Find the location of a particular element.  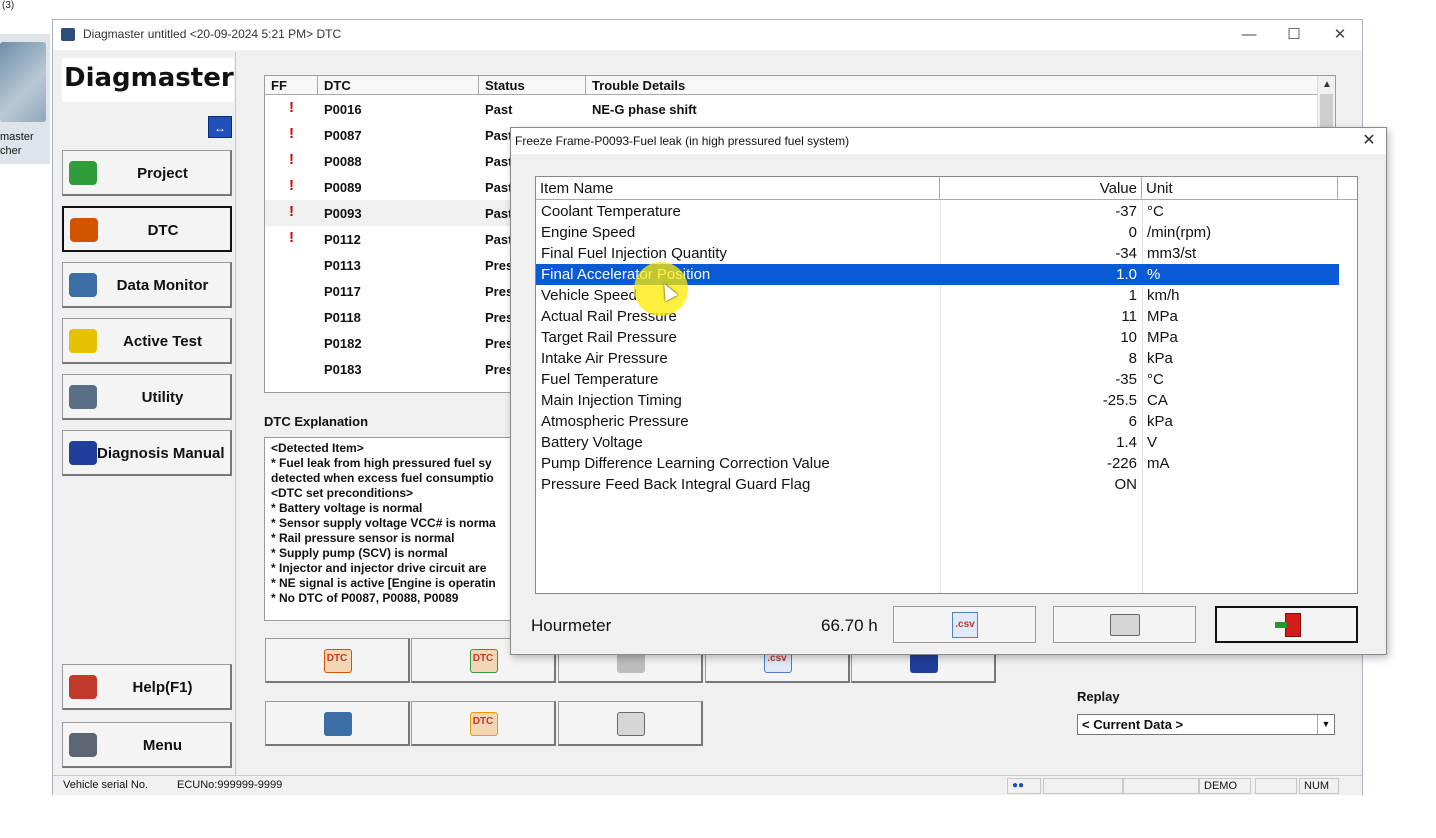

csv-icon: .csv is located at coordinates (965, 625).